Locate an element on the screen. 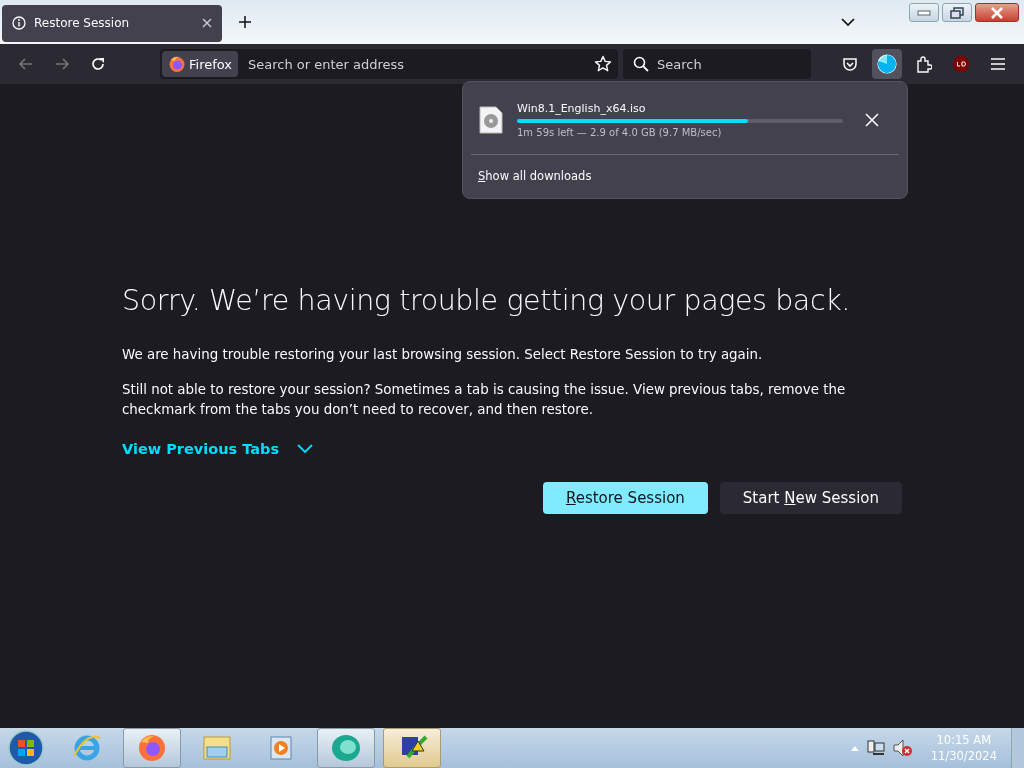  chevron-icon is located at coordinates (305, 449).